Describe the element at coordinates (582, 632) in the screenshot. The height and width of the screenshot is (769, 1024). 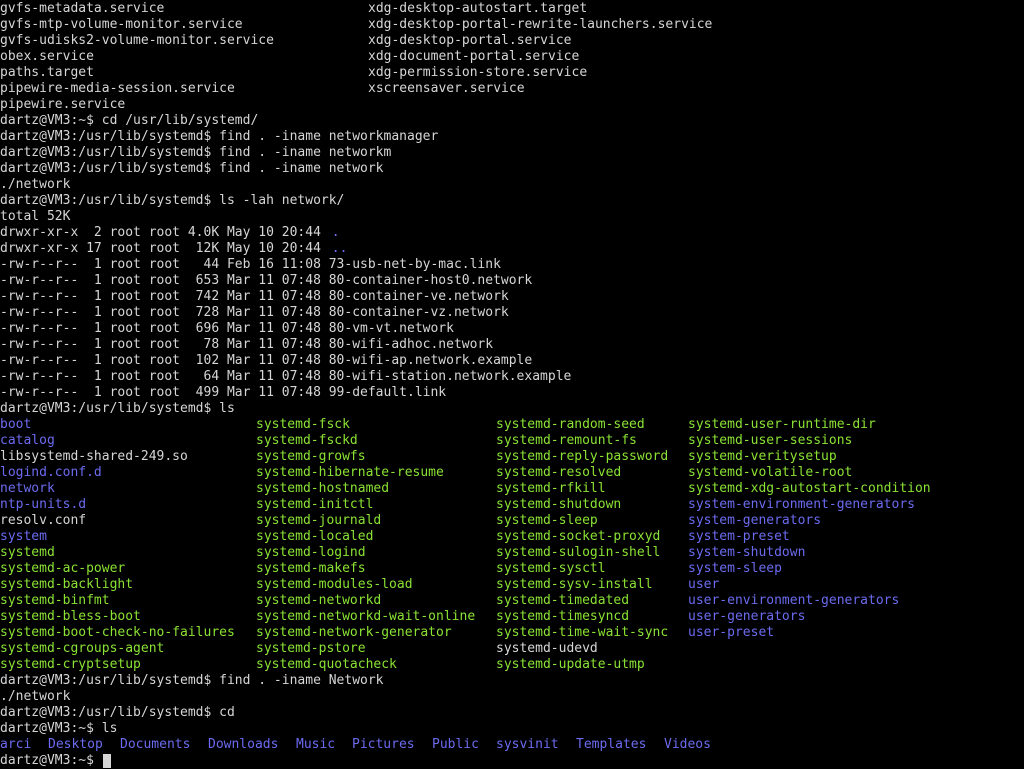
I see `terminal-text-exec: systemd-time-wait-sync` at that location.